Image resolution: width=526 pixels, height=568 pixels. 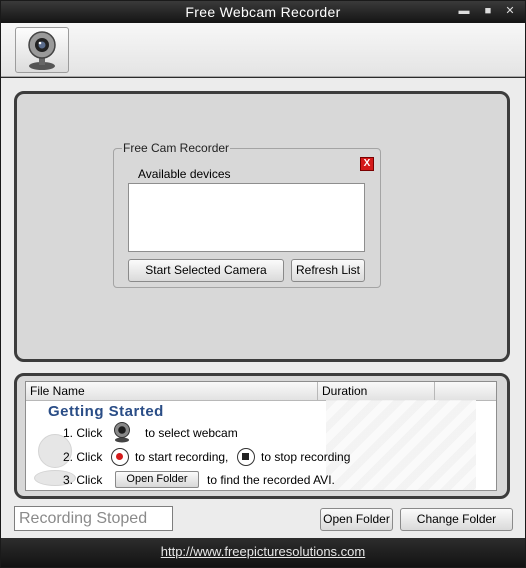 I want to click on list-header: File Name Duration, so click(x=261, y=391).